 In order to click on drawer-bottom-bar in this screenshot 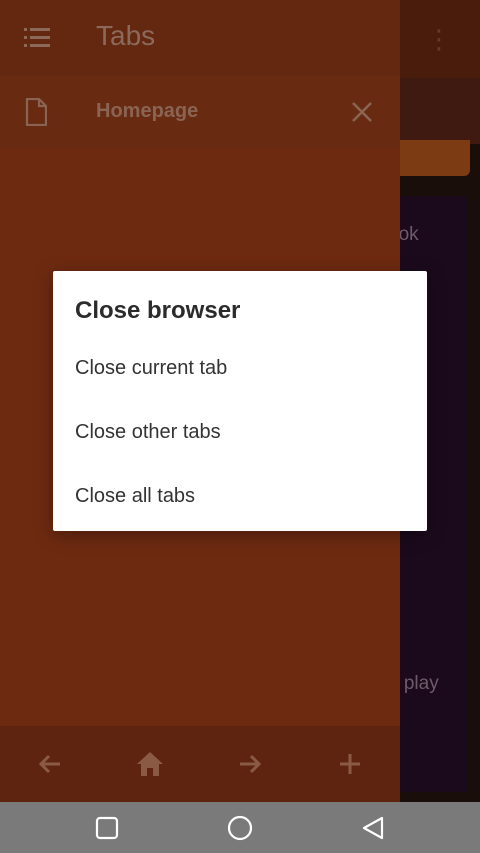, I will do `click(200, 764)`.